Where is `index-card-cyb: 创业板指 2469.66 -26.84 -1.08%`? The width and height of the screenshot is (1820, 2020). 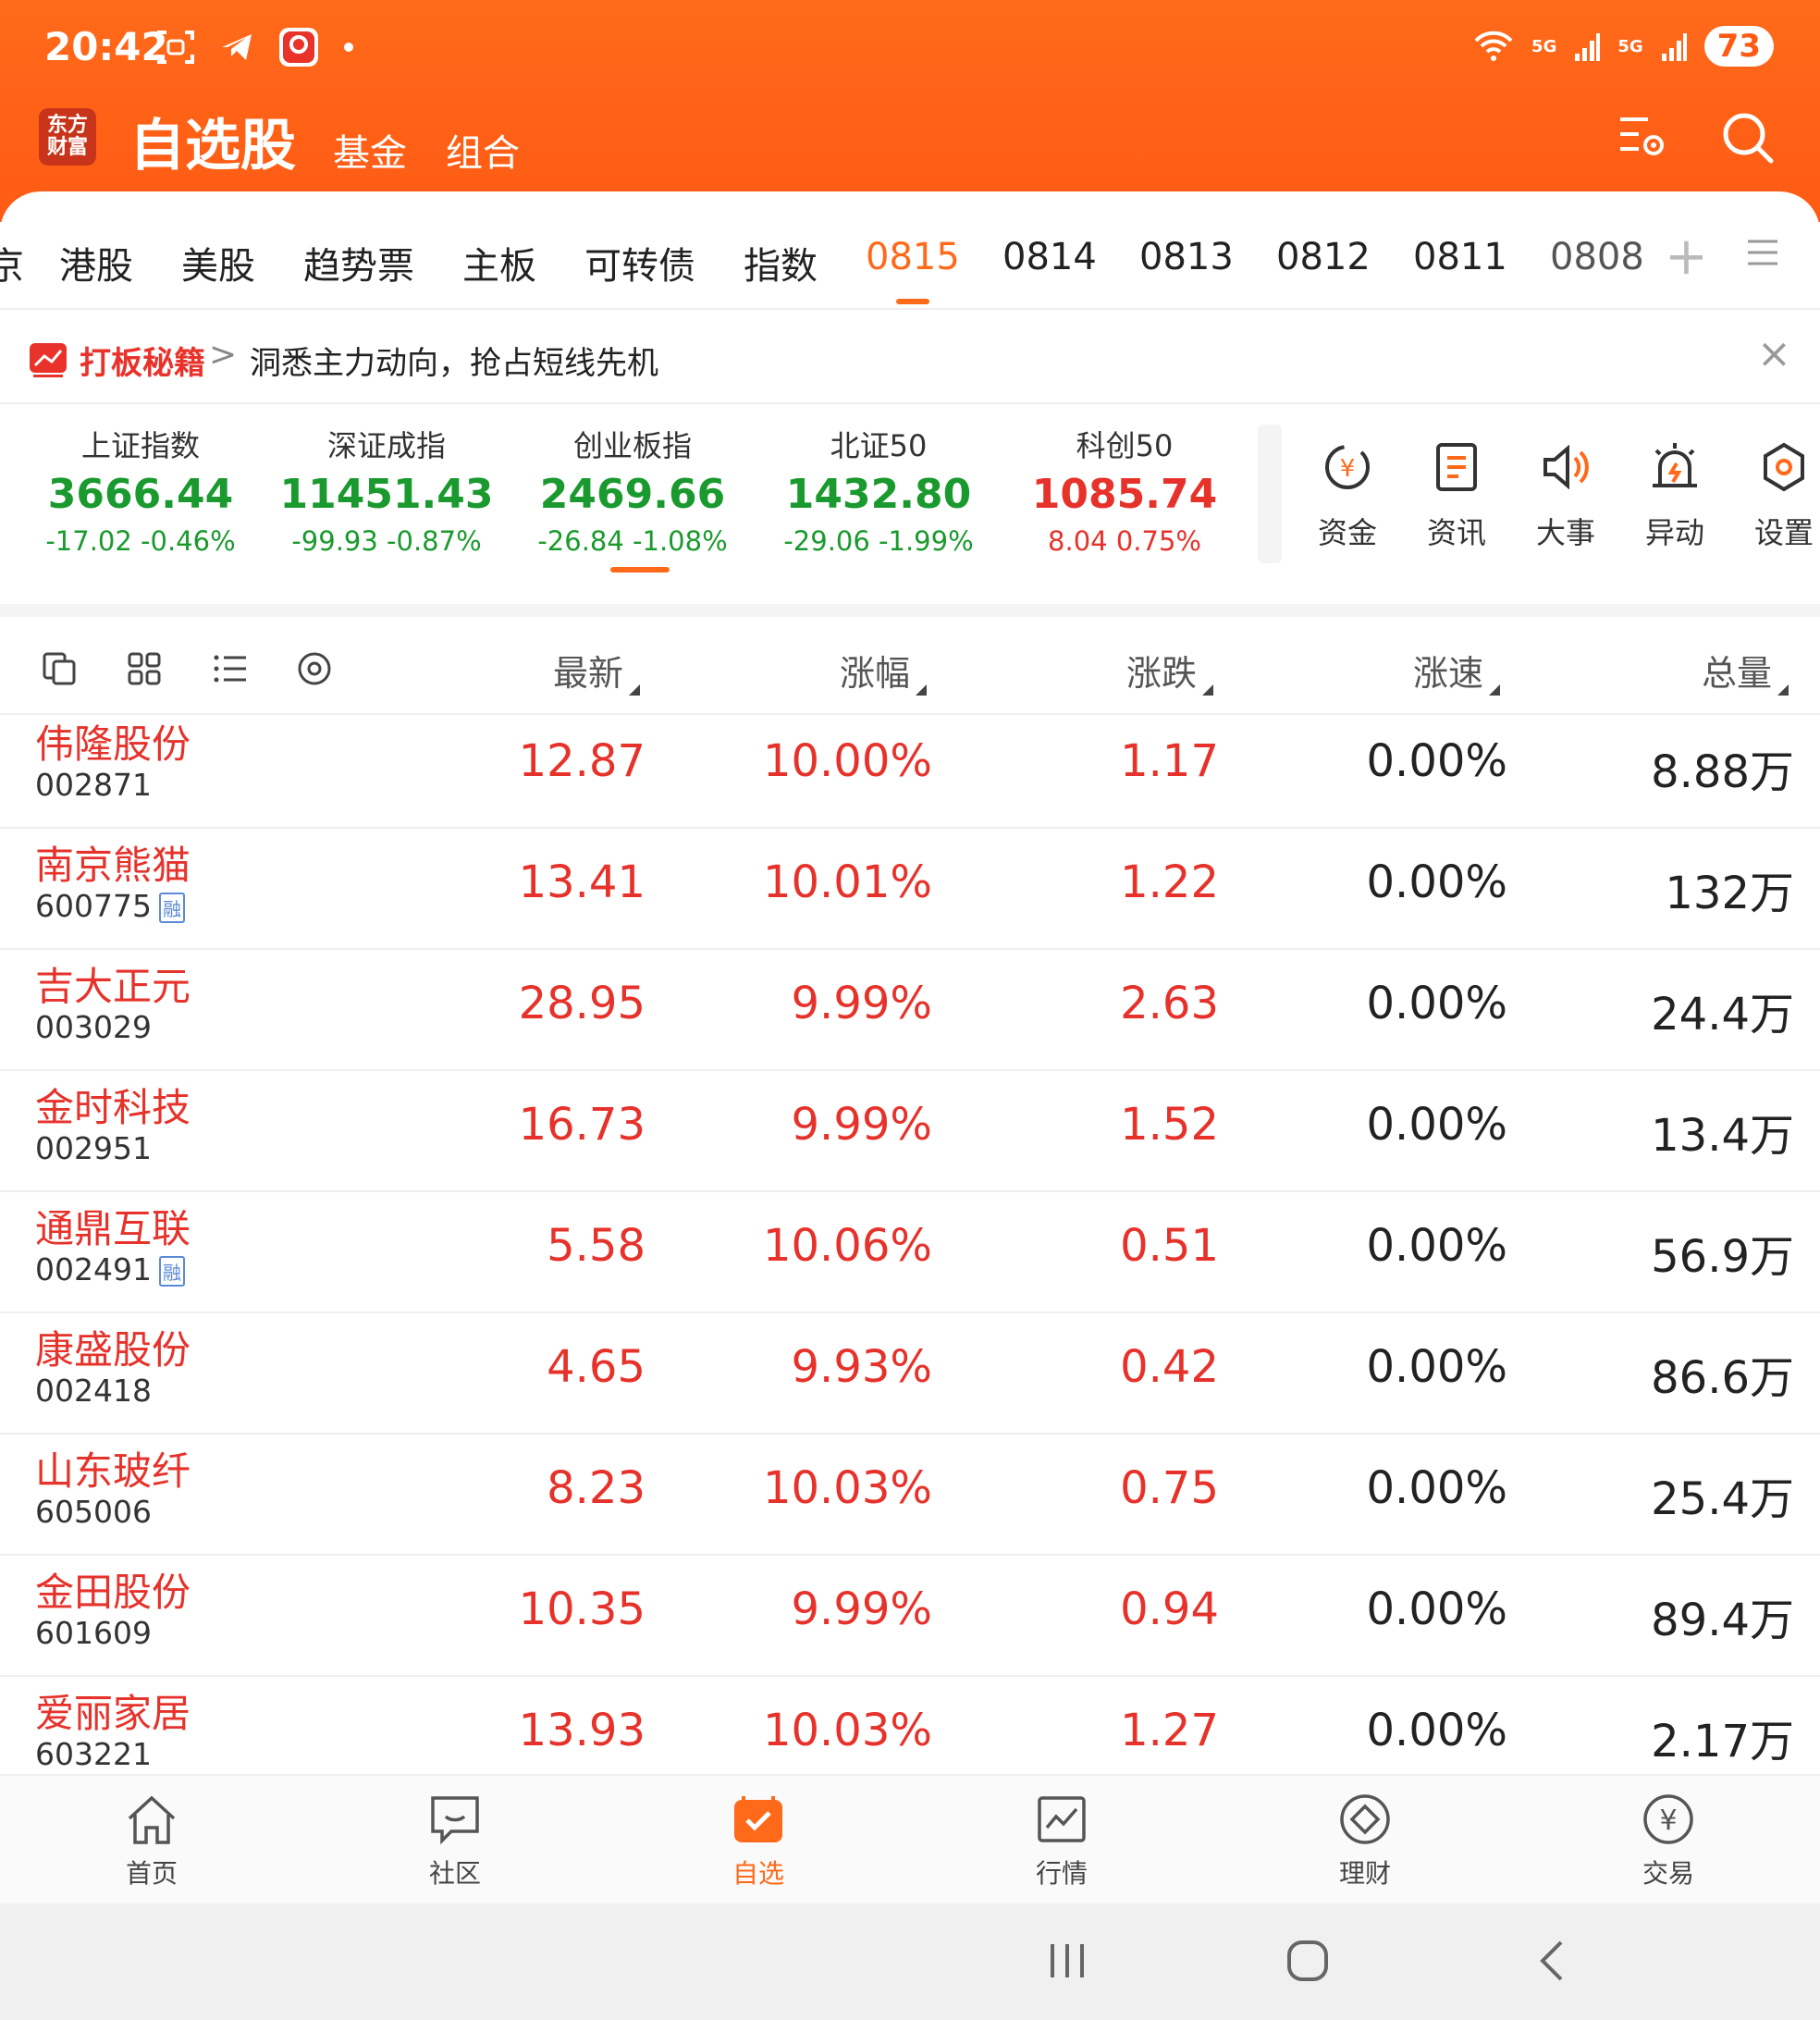
index-card-cyb: 创业板指 2469.66 -26.84 -1.08% is located at coordinates (632, 490).